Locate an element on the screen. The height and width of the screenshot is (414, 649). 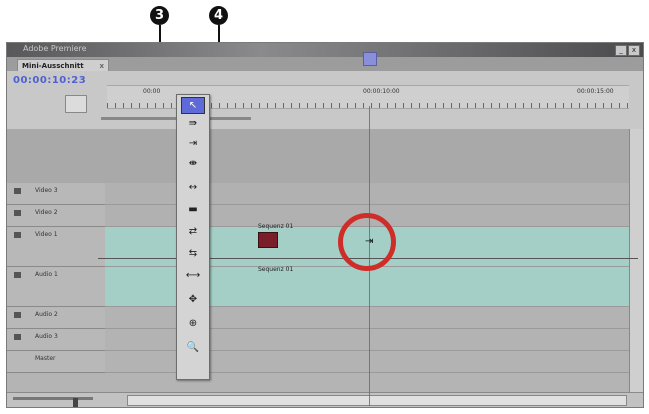
video-clip-thumbnail is located at coordinates (268, 240).